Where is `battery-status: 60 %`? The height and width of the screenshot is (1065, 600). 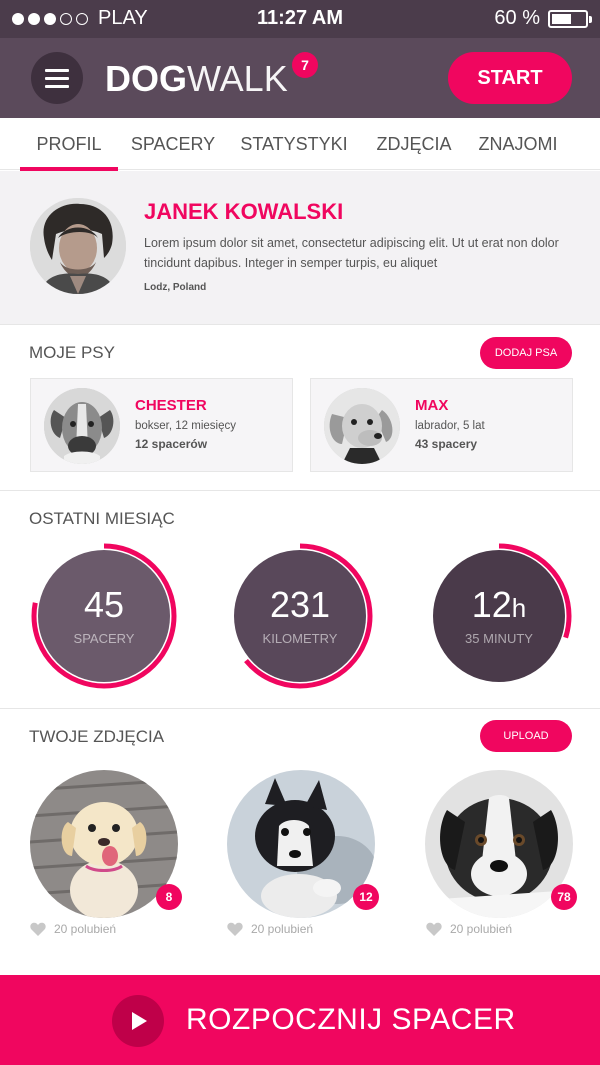
battery-status: 60 % is located at coordinates (543, 18).